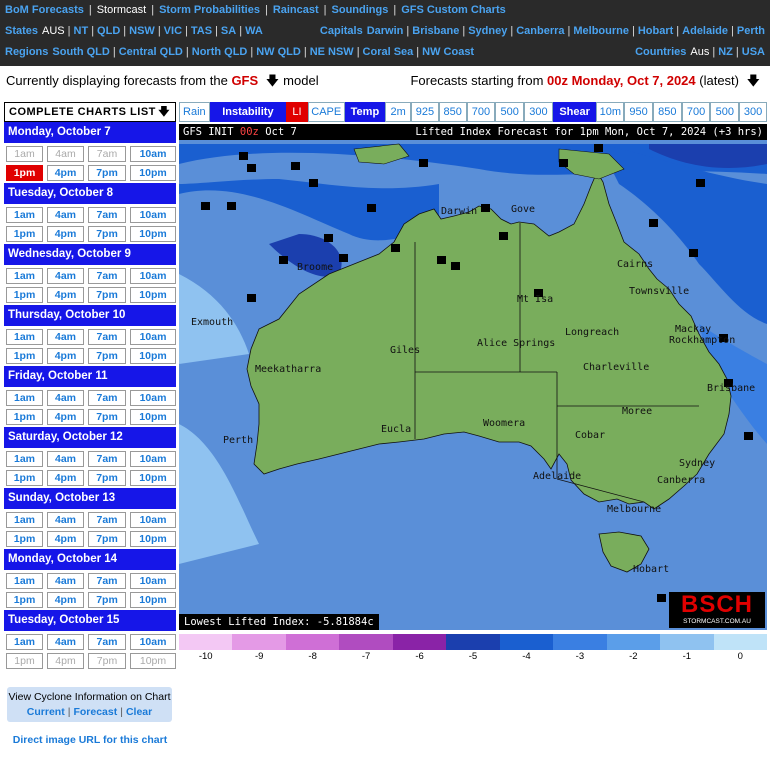  Describe the element at coordinates (296, 10) in the screenshot. I see `nav-link-raincast: Raincast` at that location.